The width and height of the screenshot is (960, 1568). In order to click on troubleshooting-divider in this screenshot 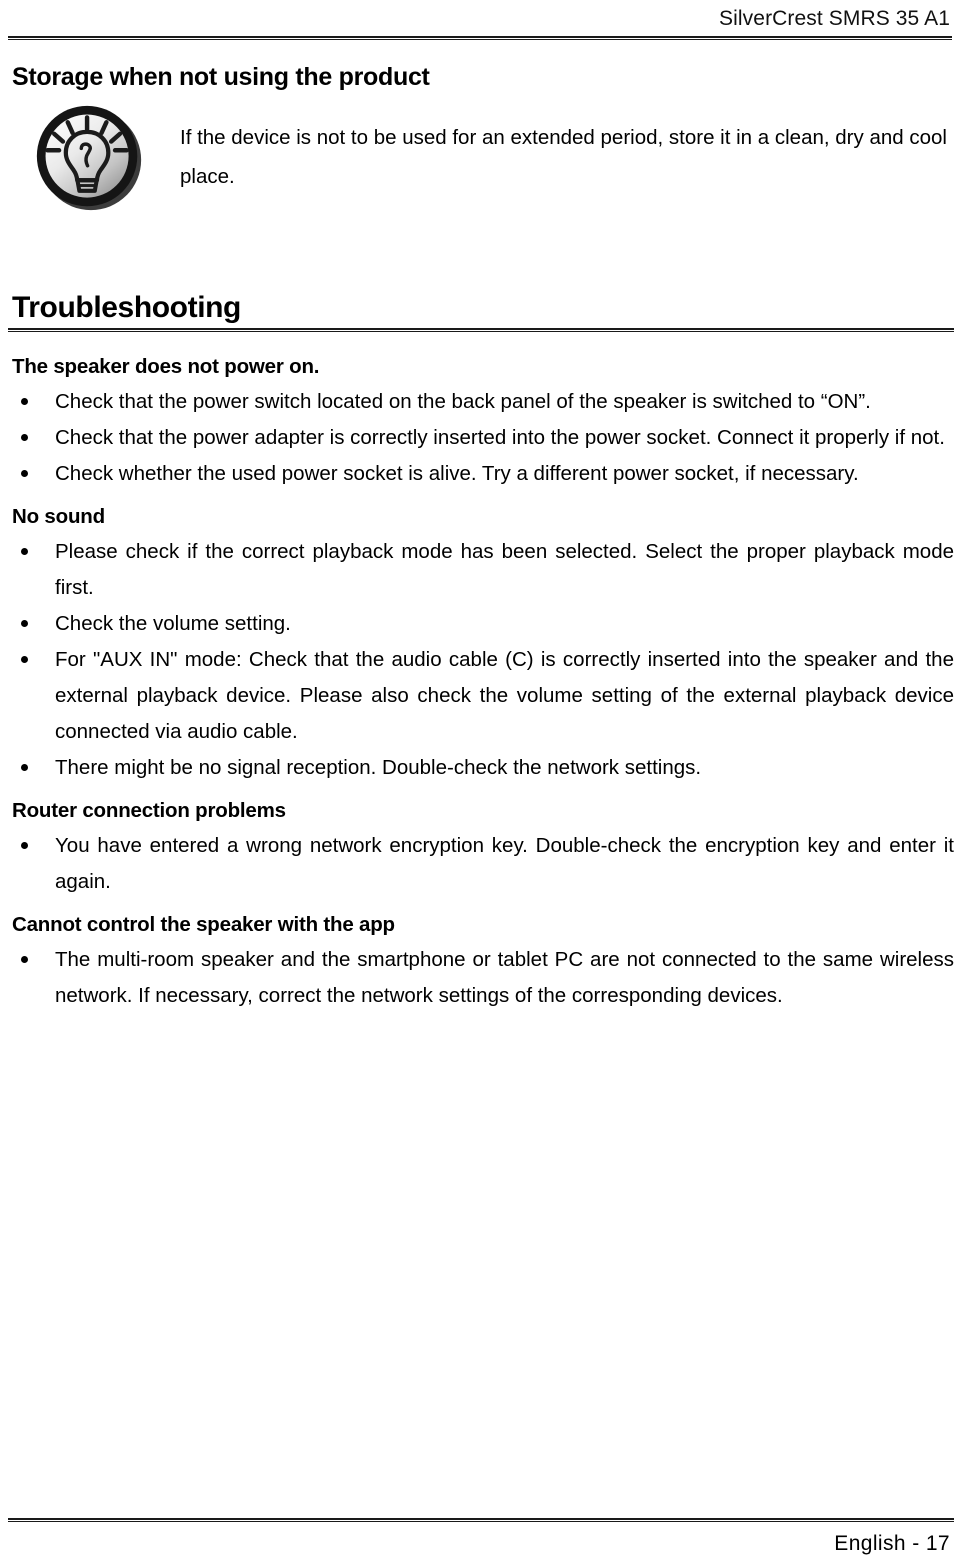, I will do `click(481, 330)`.